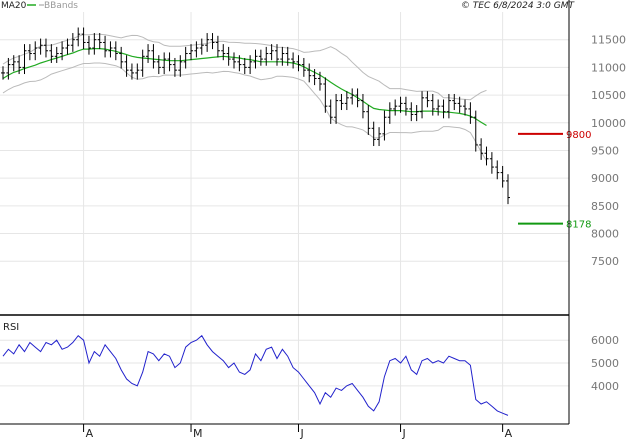 The height and width of the screenshot is (440, 627). I want to click on rsi-panel-title: RSI, so click(11, 327).